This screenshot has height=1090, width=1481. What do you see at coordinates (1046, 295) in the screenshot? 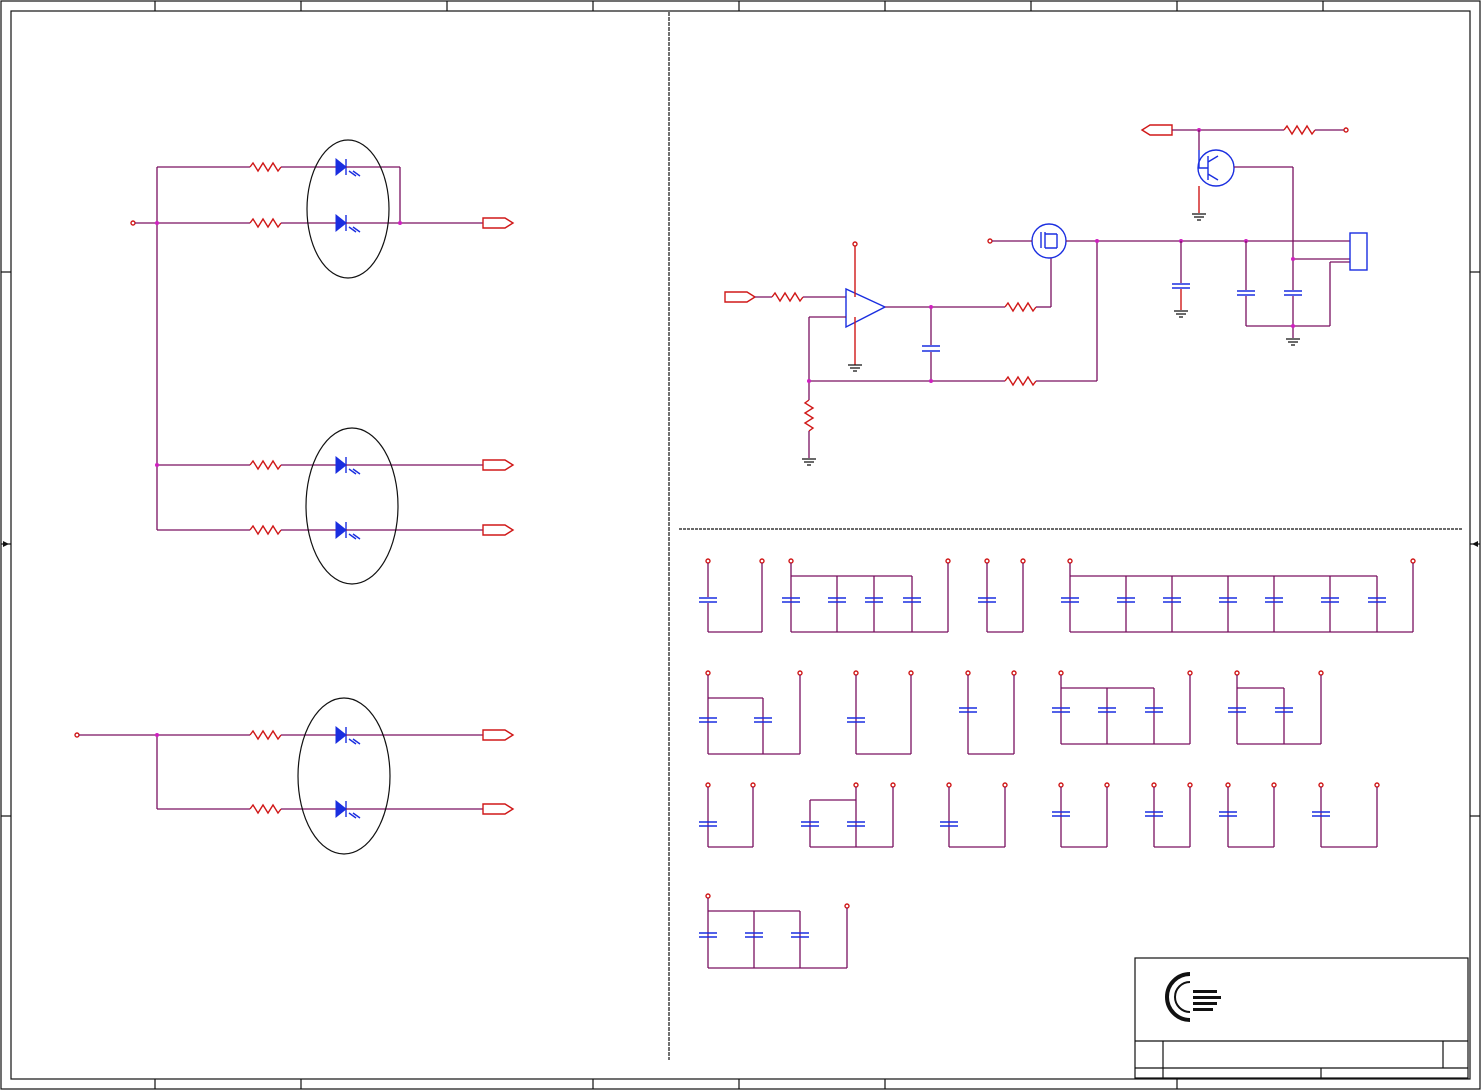
I see `driver-circuit` at bounding box center [1046, 295].